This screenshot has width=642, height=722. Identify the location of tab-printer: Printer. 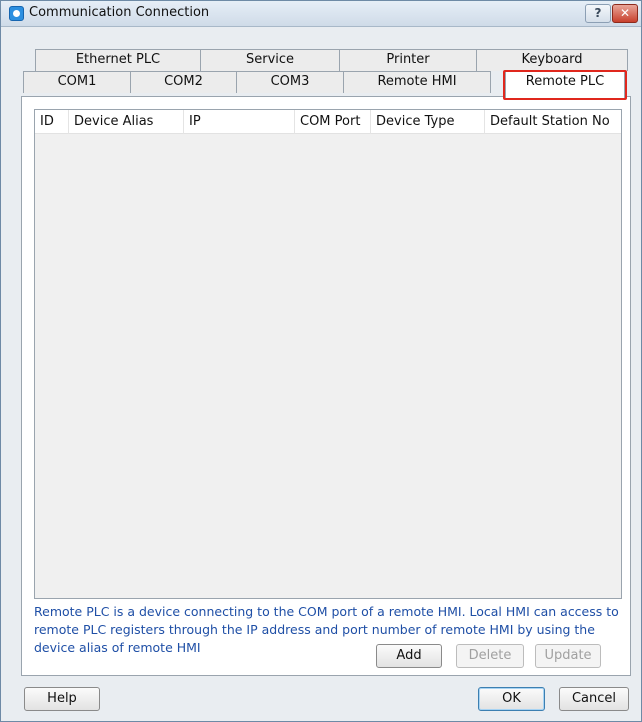
(408, 60).